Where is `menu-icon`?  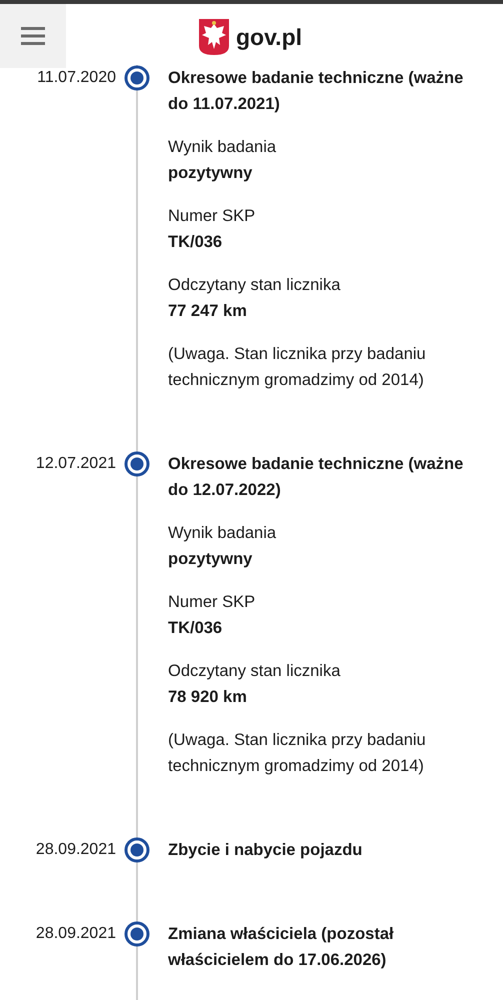
menu-icon is located at coordinates (33, 36).